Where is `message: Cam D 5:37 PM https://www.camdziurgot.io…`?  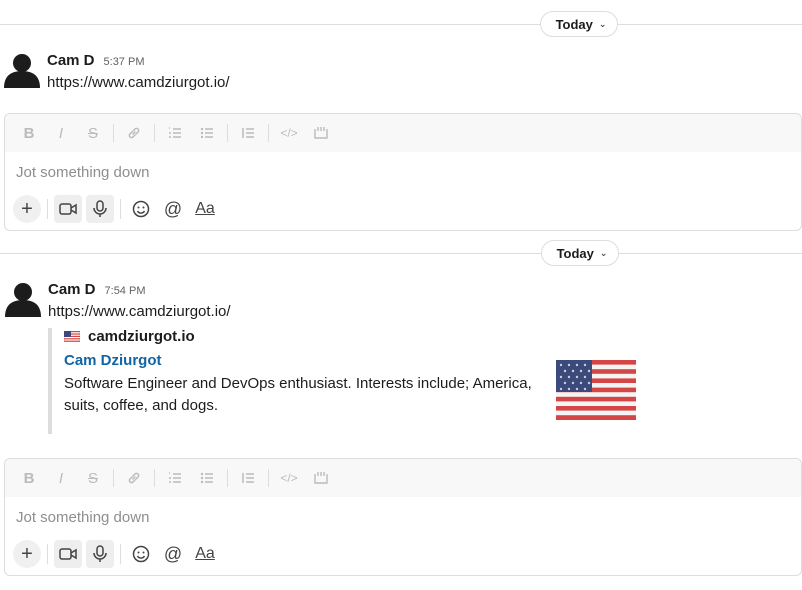
message: Cam D 5:37 PM https://www.camdziurgot.io… is located at coordinates (401, 77).